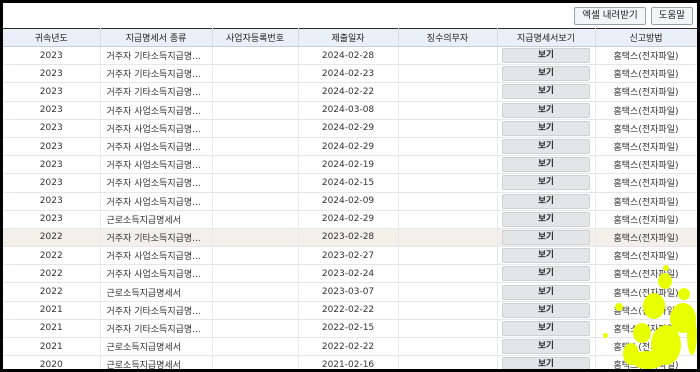 The width and height of the screenshot is (700, 372). I want to click on cell-submit-date: 2024-02-19, so click(348, 165).